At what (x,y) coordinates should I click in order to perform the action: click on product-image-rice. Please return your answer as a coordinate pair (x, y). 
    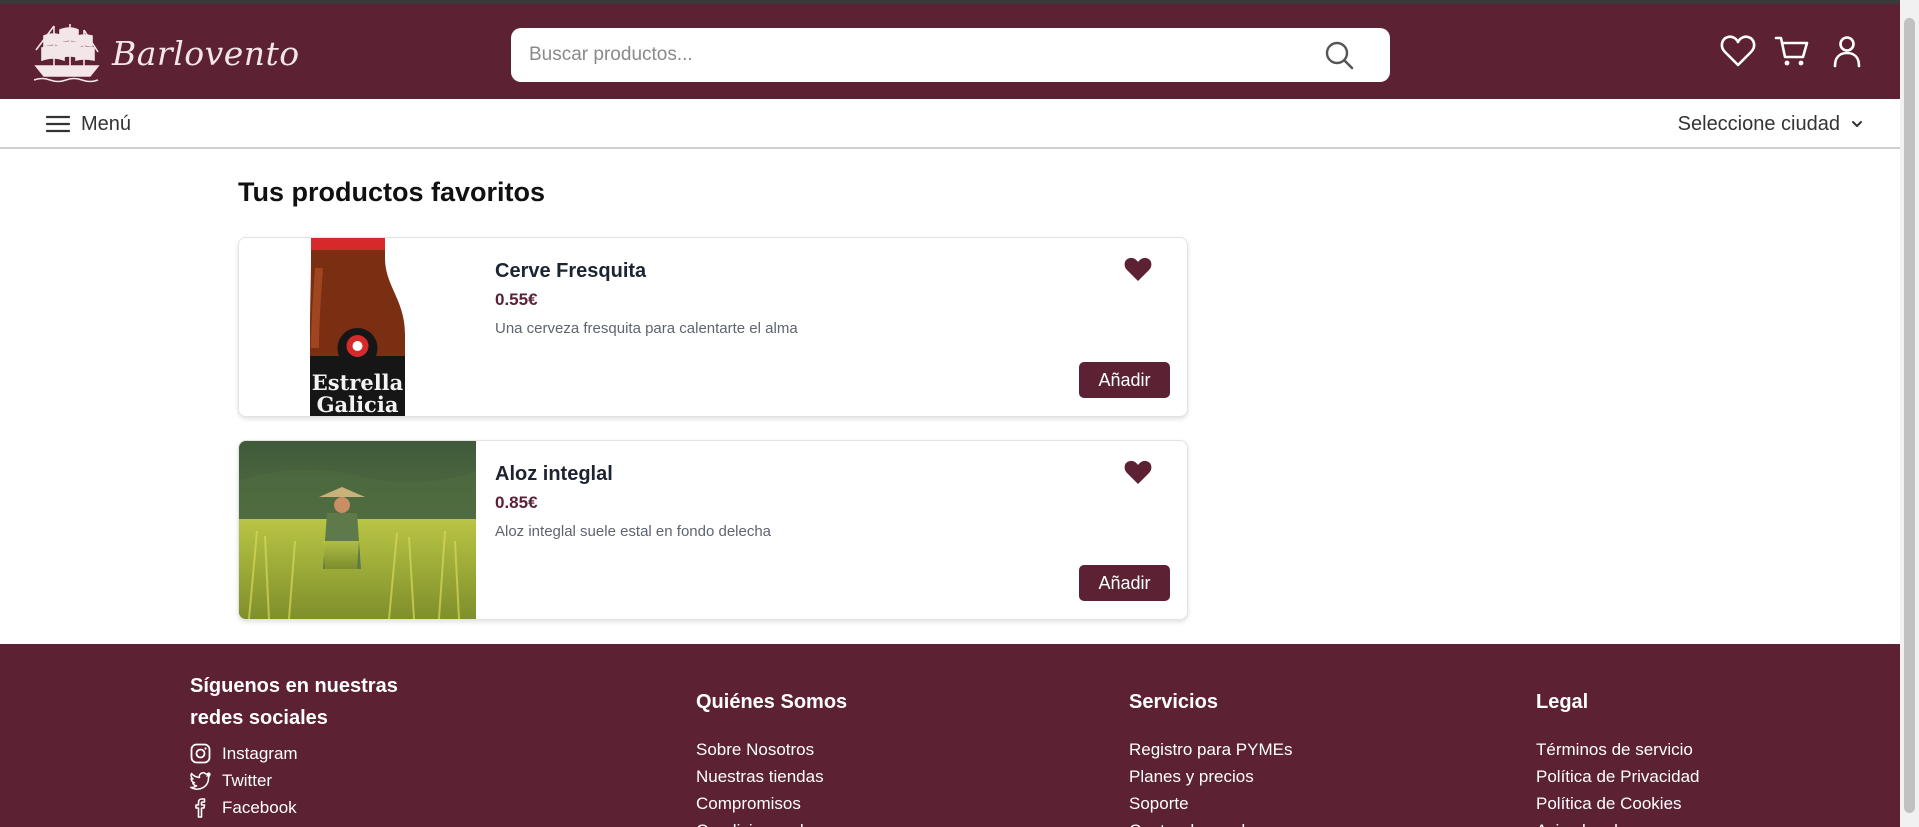
    Looking at the image, I should click on (357, 530).